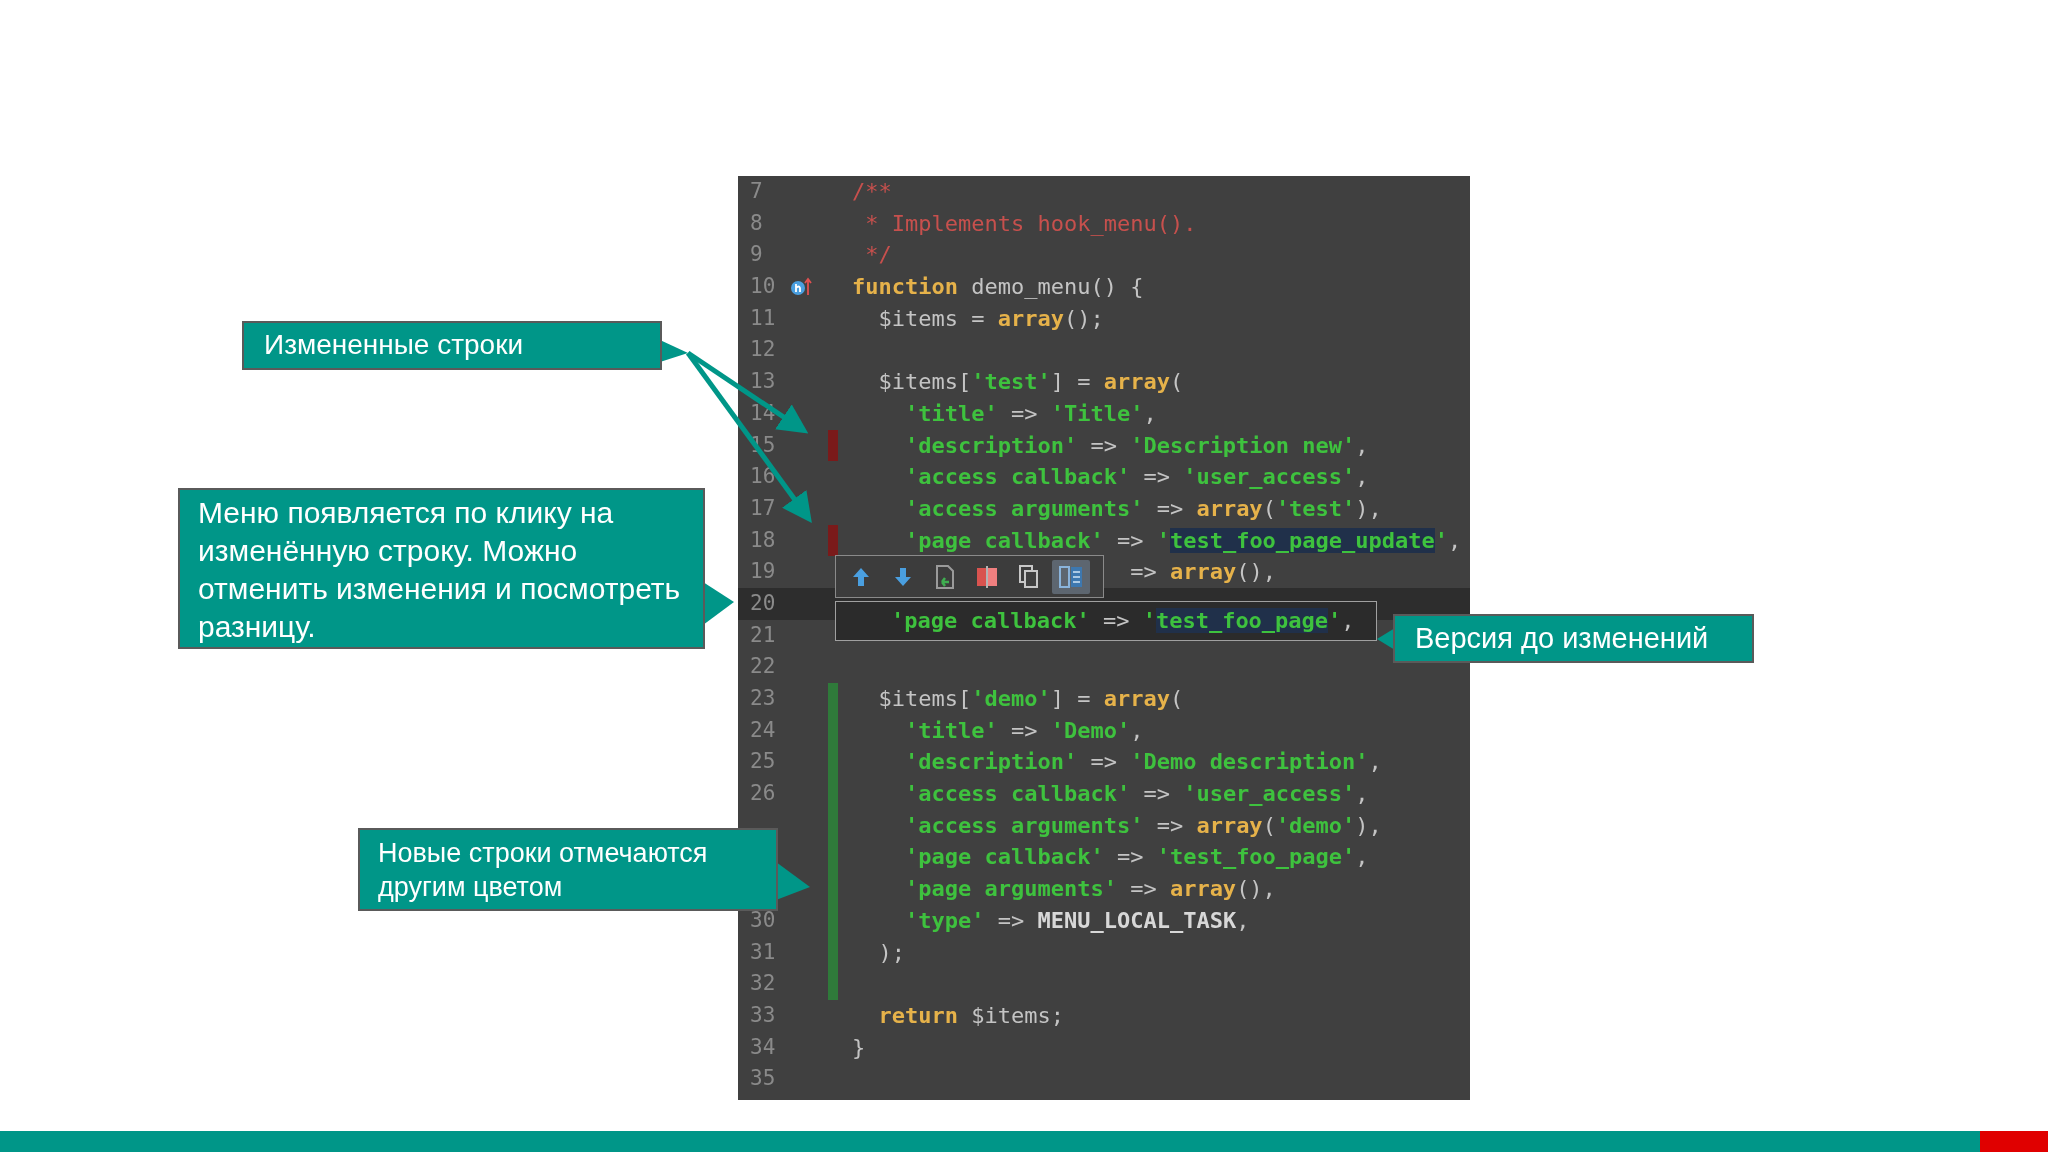 This screenshot has height=1152, width=2048. Describe the element at coordinates (763, 1015) in the screenshot. I see `line-number: 33` at that location.